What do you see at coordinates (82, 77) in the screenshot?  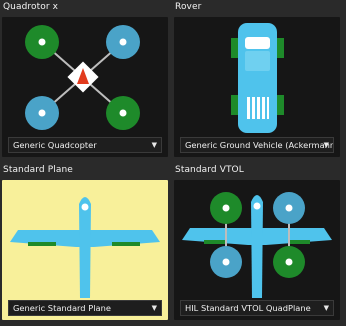 I see `quadrotor-x-diagram` at bounding box center [82, 77].